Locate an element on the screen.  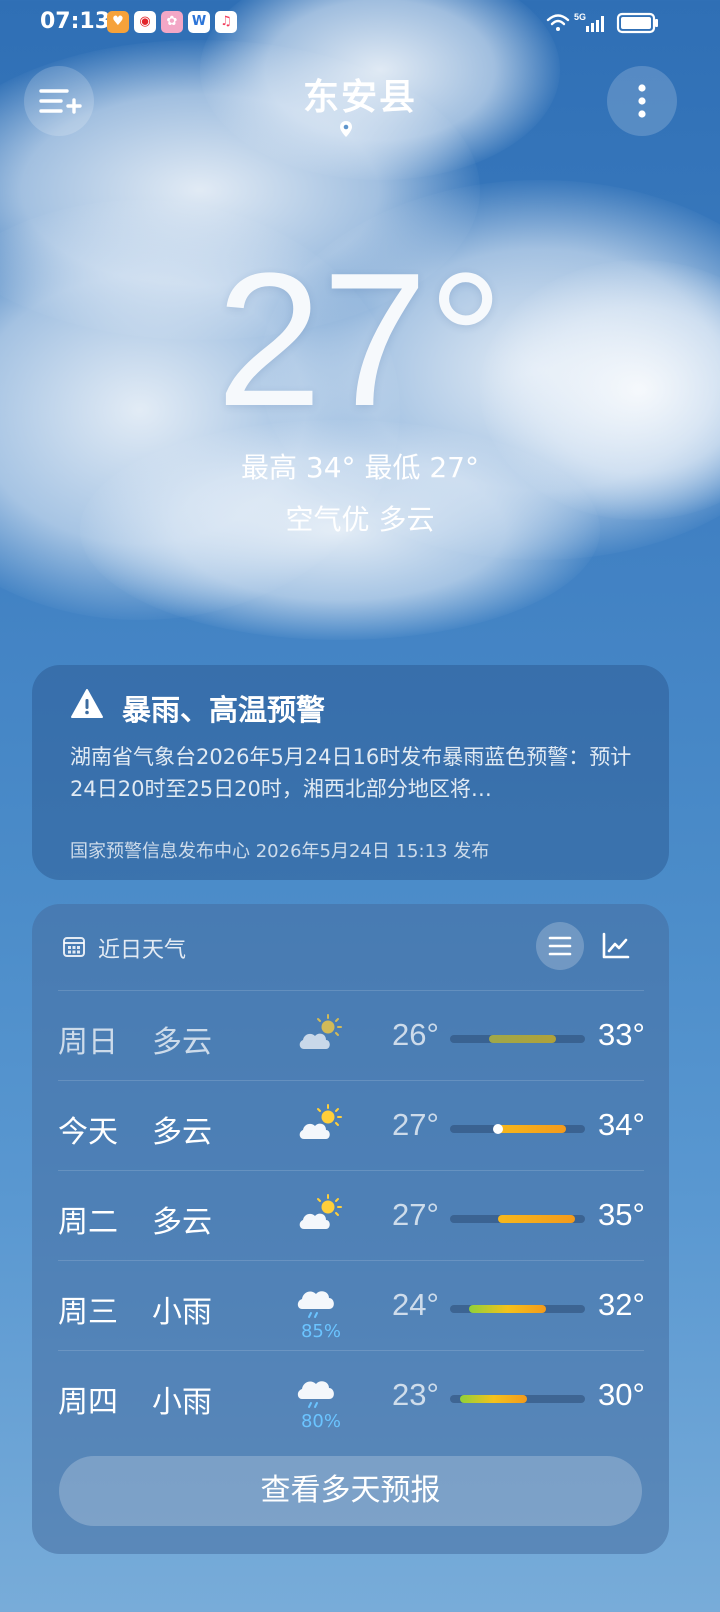
forecast-row: 周四 小雨 80% 23° 30° is located at coordinates (351, 1395).